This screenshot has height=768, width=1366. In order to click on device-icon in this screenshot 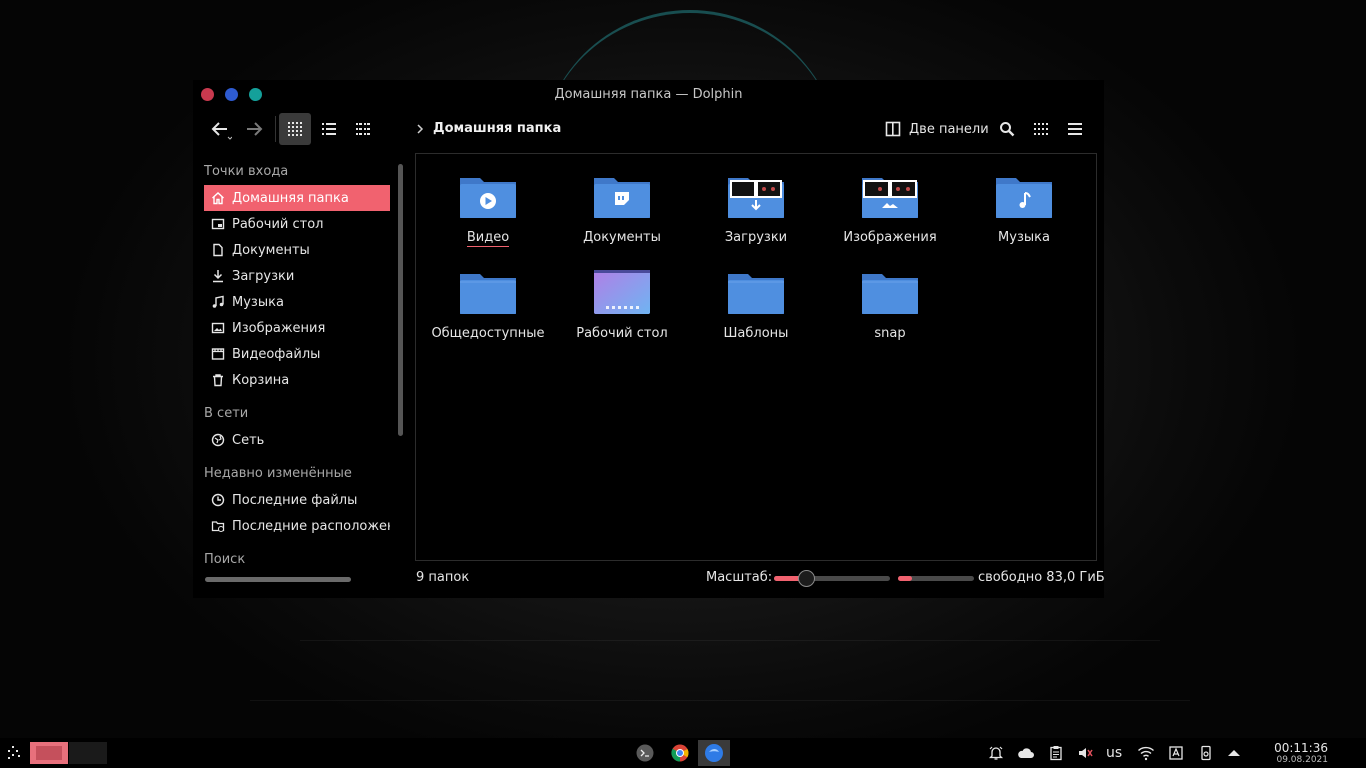, I will do `click(1206, 753)`.